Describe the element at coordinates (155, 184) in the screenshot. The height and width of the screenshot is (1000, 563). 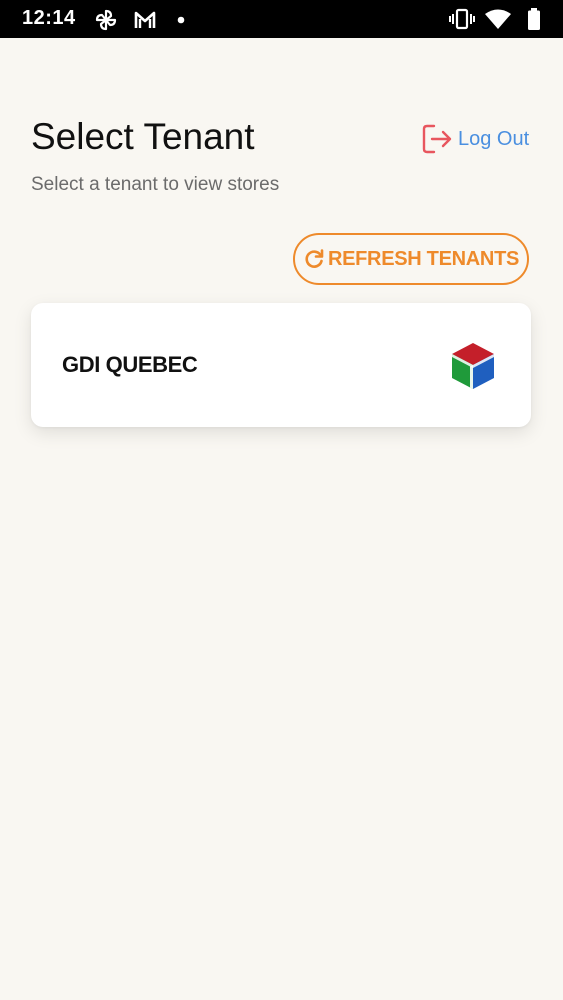
I see `page-subtitle: Select a tenant to view stores` at that location.